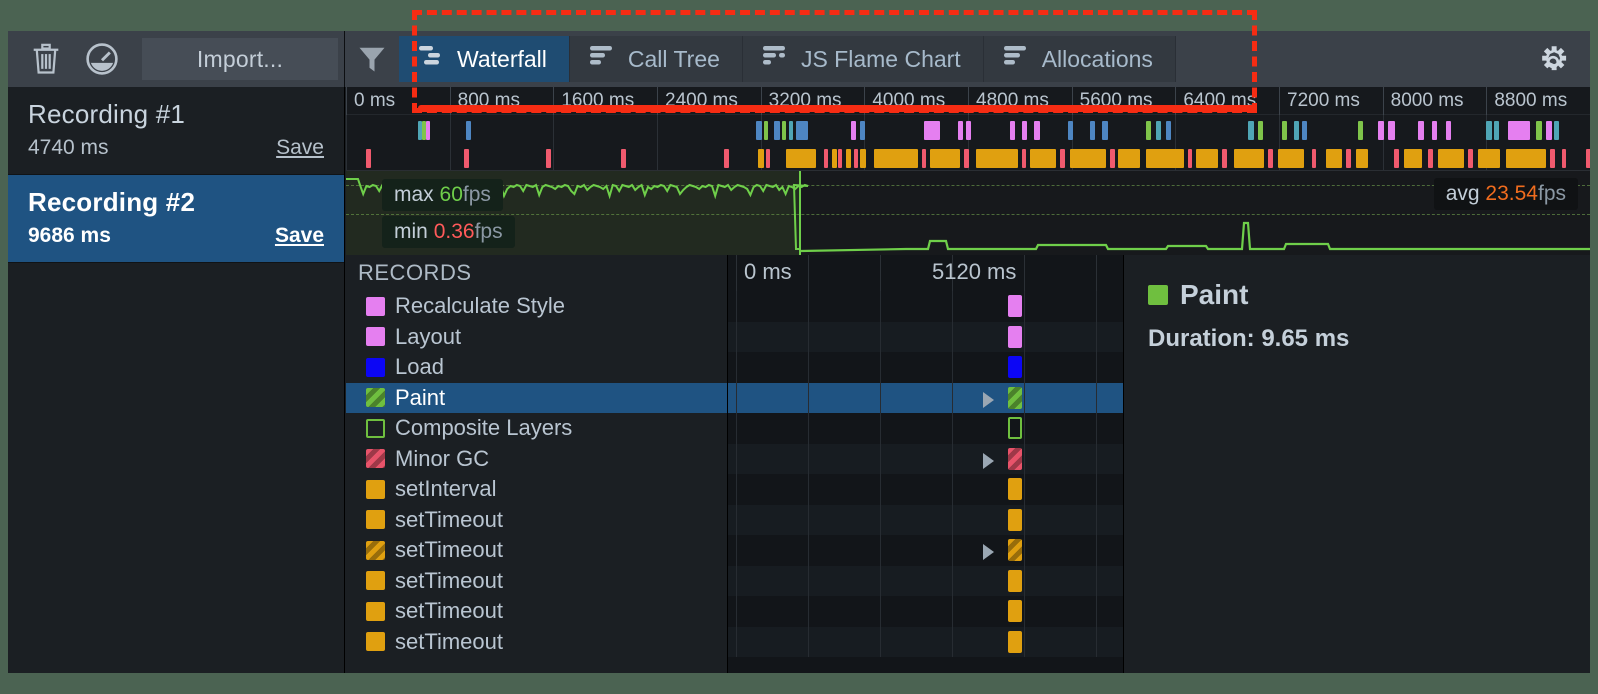  What do you see at coordinates (176, 131) in the screenshot?
I see `recording-item-1: Recording #1 4740 ms Save` at bounding box center [176, 131].